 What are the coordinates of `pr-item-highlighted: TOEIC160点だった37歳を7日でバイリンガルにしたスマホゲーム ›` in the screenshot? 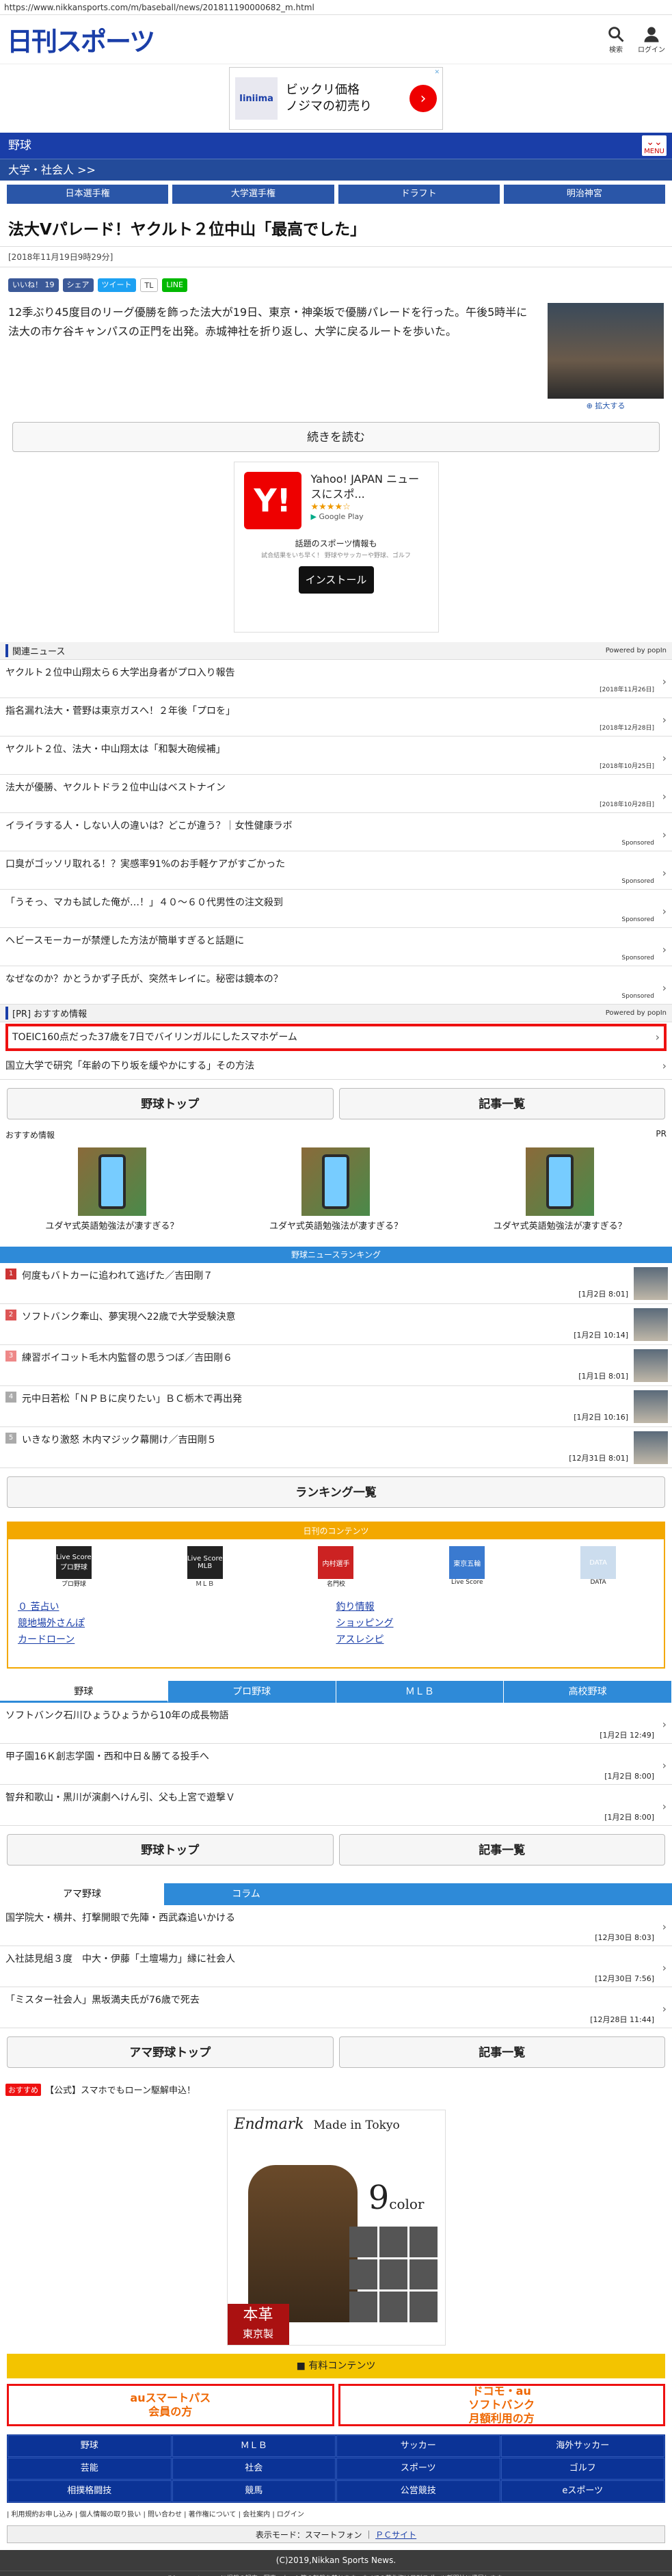 It's located at (336, 1037).